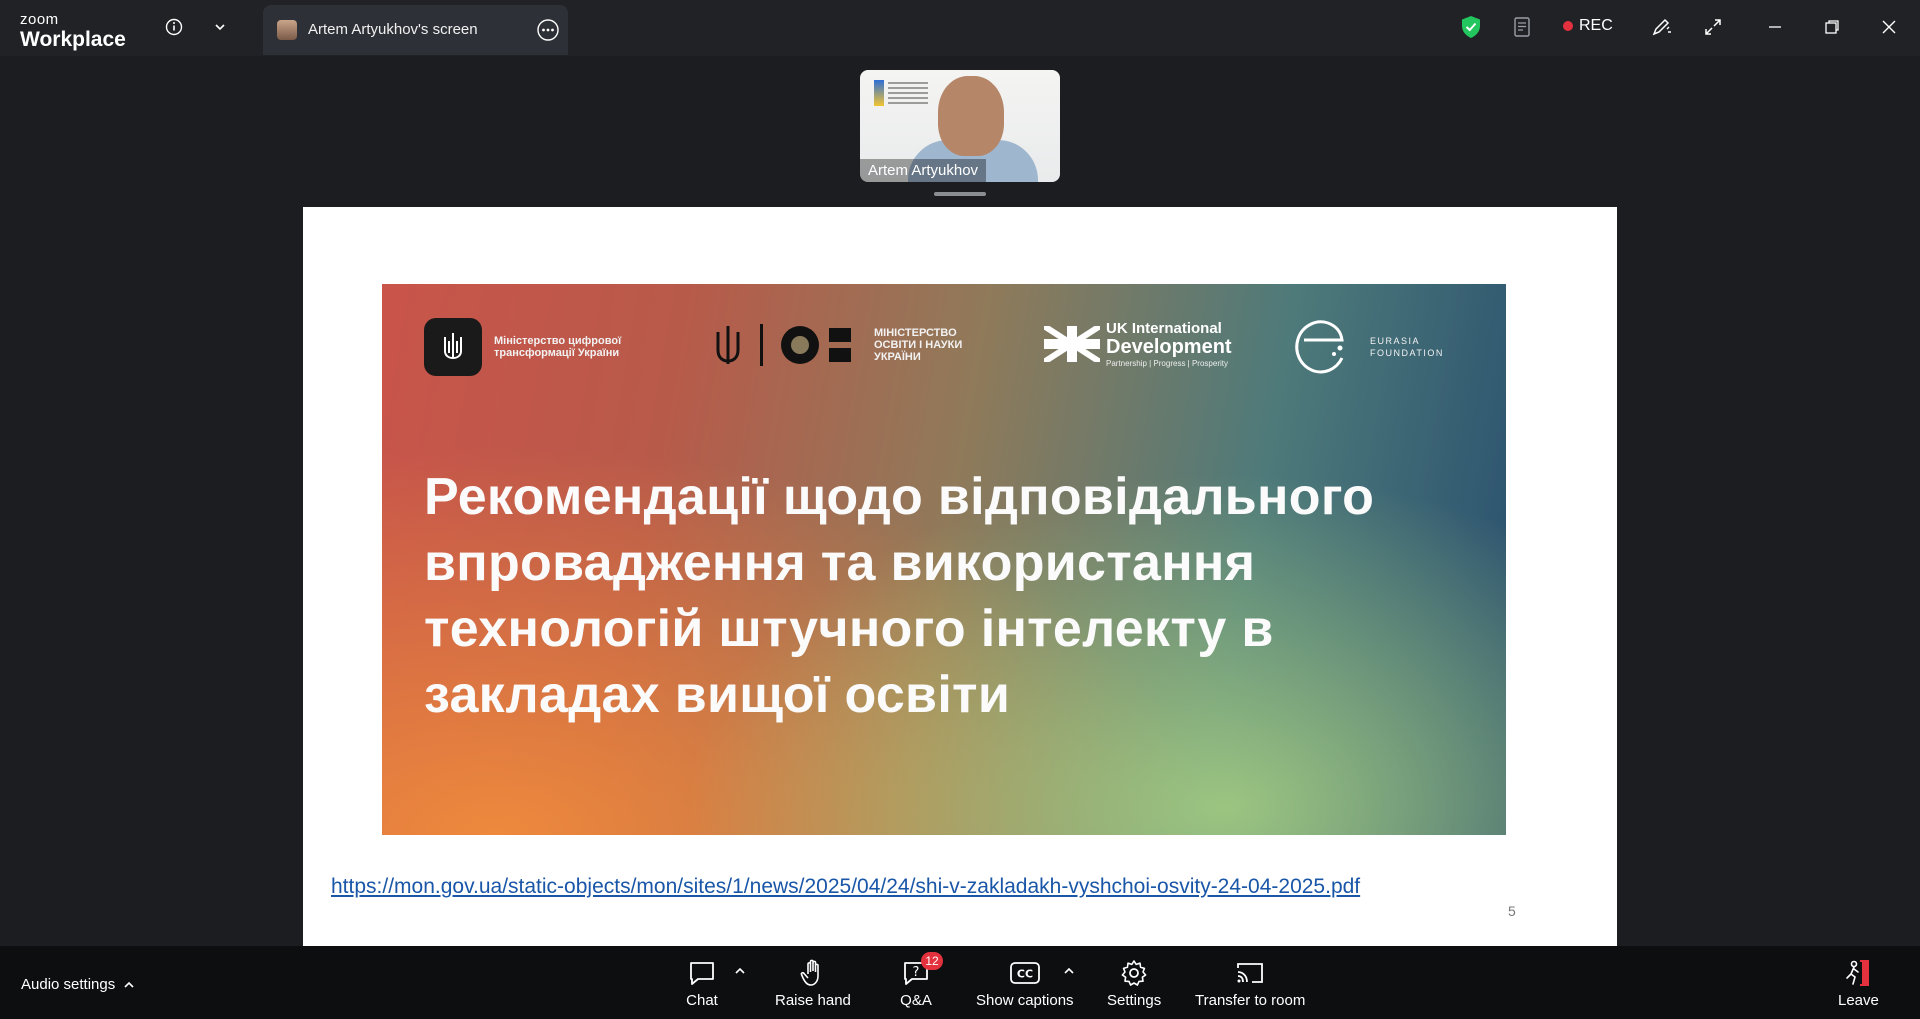  Describe the element at coordinates (1319, 347) in the screenshot. I see `eurasia-e-icon` at that location.